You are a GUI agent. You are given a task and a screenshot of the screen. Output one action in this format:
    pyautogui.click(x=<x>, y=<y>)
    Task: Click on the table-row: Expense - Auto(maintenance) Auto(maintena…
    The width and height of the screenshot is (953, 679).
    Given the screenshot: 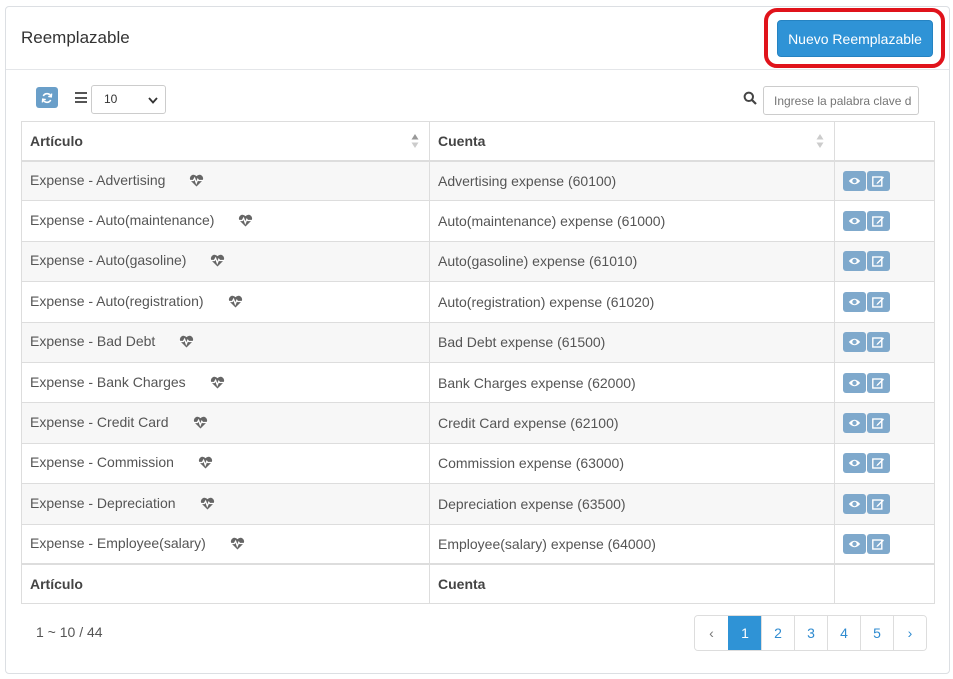 What is the action you would take?
    pyautogui.click(x=478, y=221)
    